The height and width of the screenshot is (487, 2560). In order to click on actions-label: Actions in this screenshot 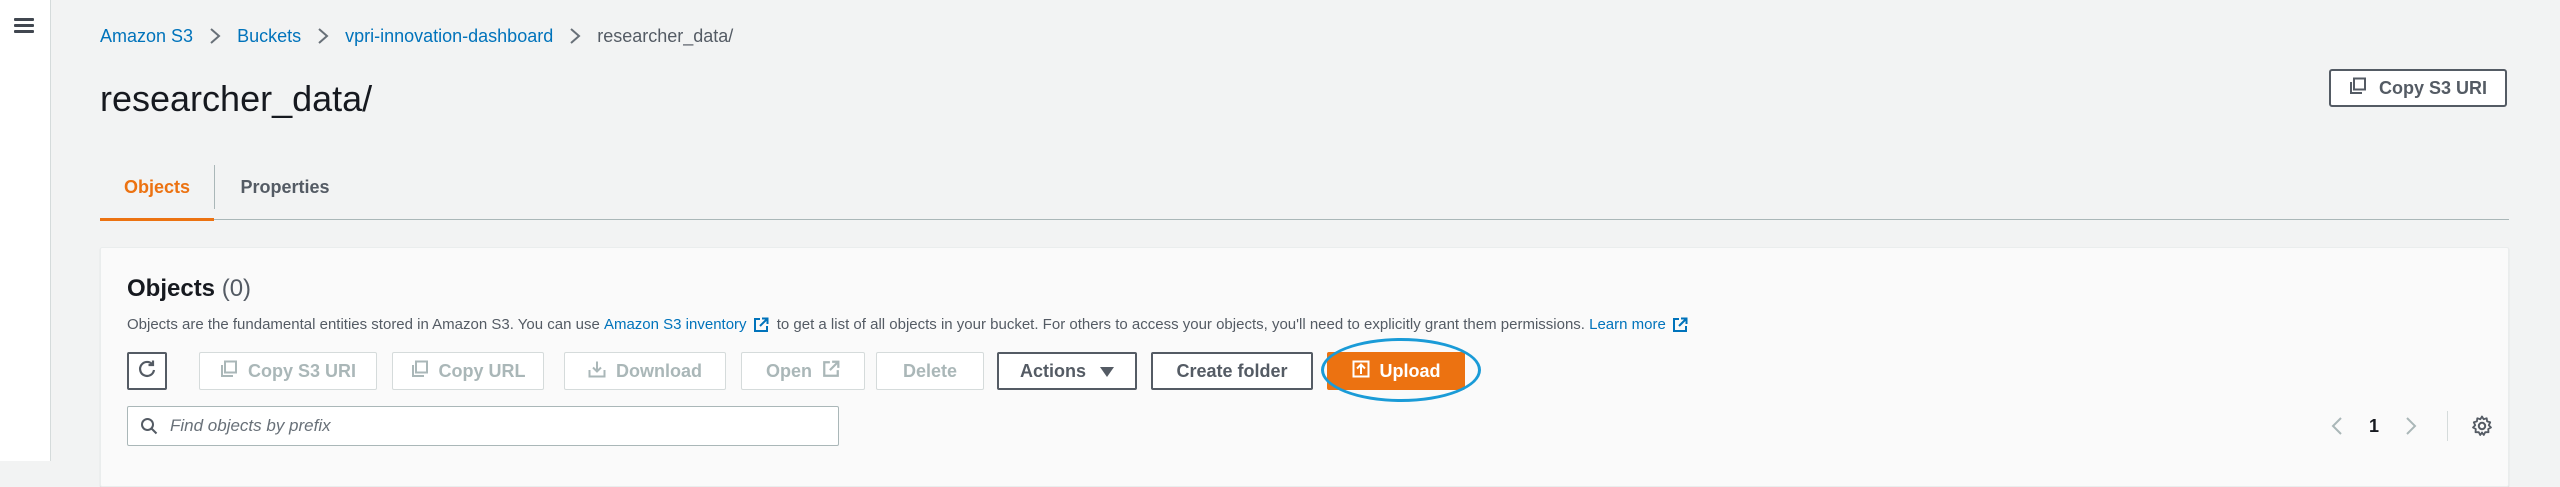, I will do `click(1052, 370)`.